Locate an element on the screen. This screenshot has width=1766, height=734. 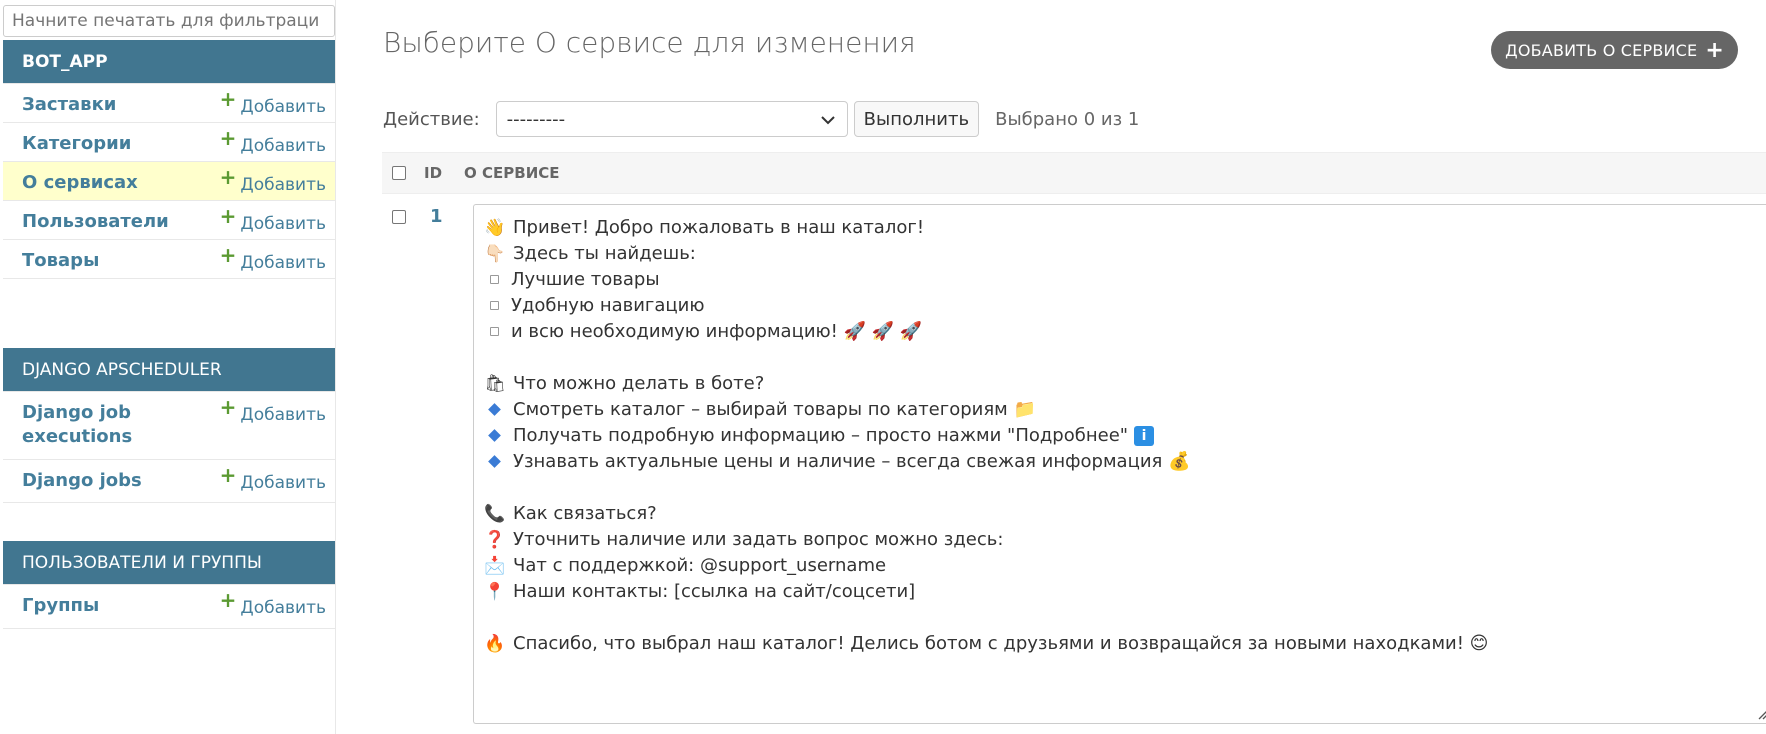
text-line: и всю необходимую информацию! 🚀 🚀 🚀 is located at coordinates (1123, 332).